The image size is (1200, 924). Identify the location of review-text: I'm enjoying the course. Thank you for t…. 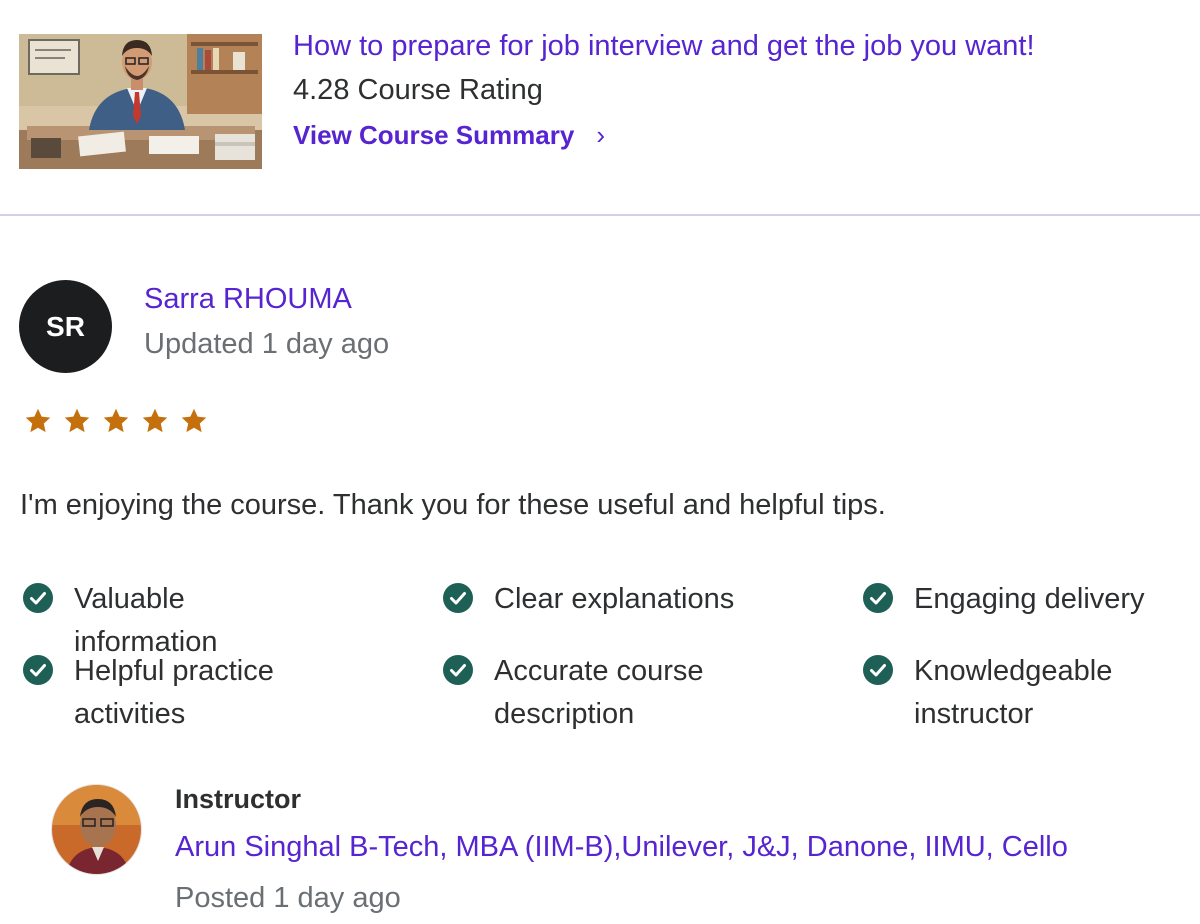
(453, 505).